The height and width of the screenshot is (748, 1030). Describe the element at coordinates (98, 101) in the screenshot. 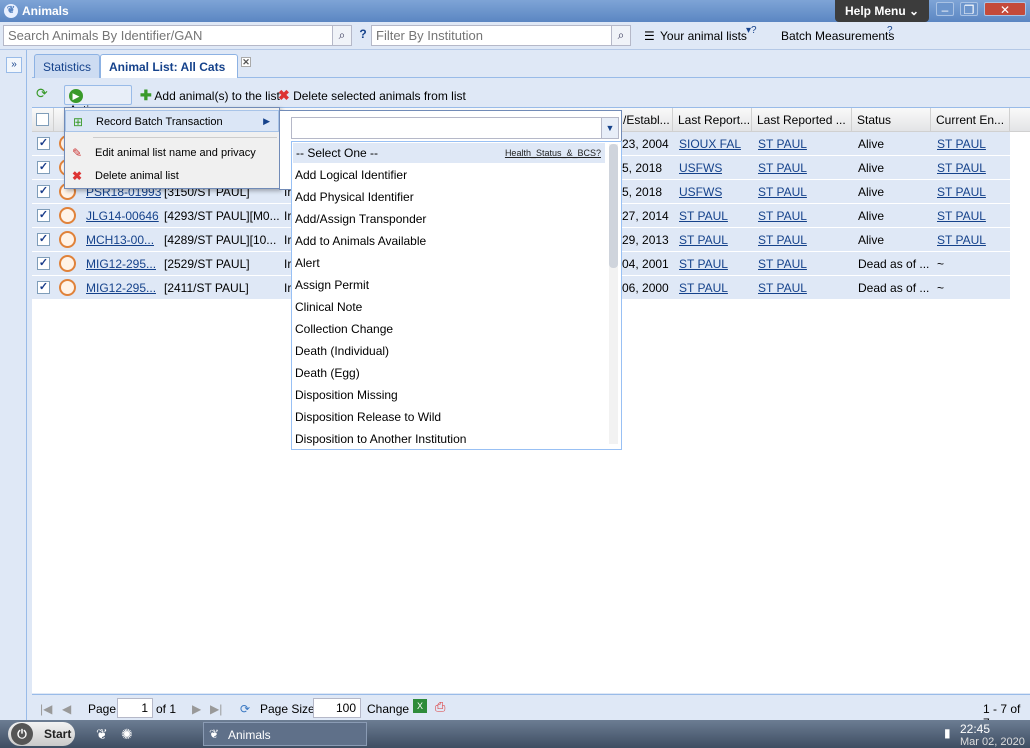

I see `actions-button: ▶ Actions▾` at that location.